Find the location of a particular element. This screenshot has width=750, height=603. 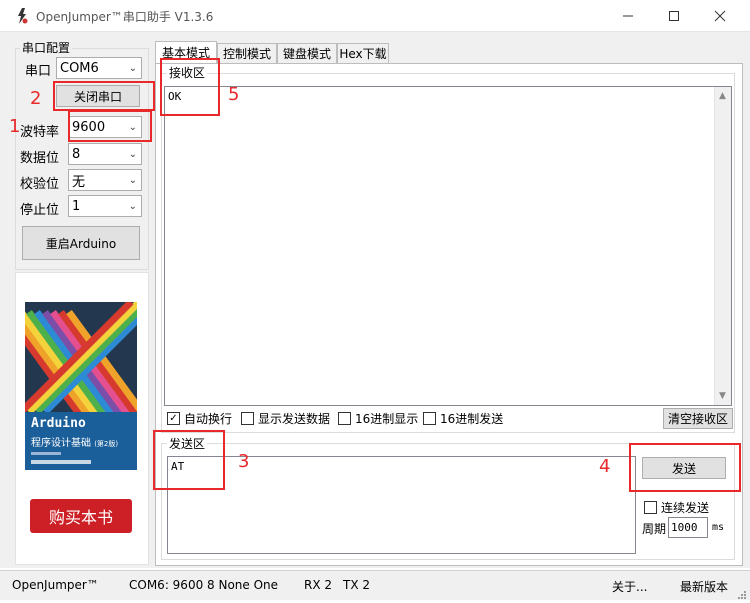

book-title-line2: 程序设计基础 is located at coordinates (61, 443).